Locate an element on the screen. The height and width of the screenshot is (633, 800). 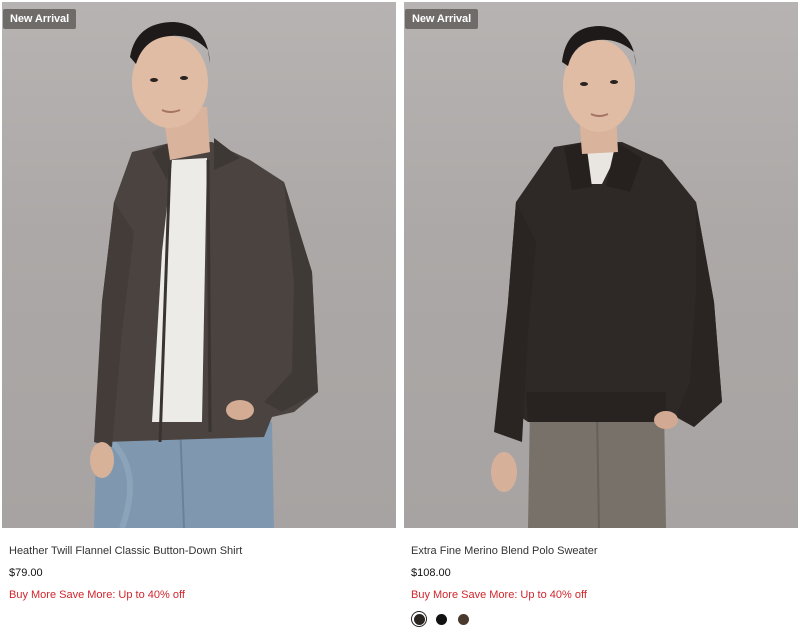
product-price: $108.00 is located at coordinates (431, 573).